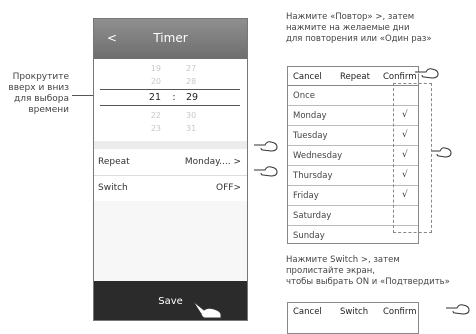  What do you see at coordinates (170, 241) in the screenshot?
I see `empty-area` at bounding box center [170, 241].